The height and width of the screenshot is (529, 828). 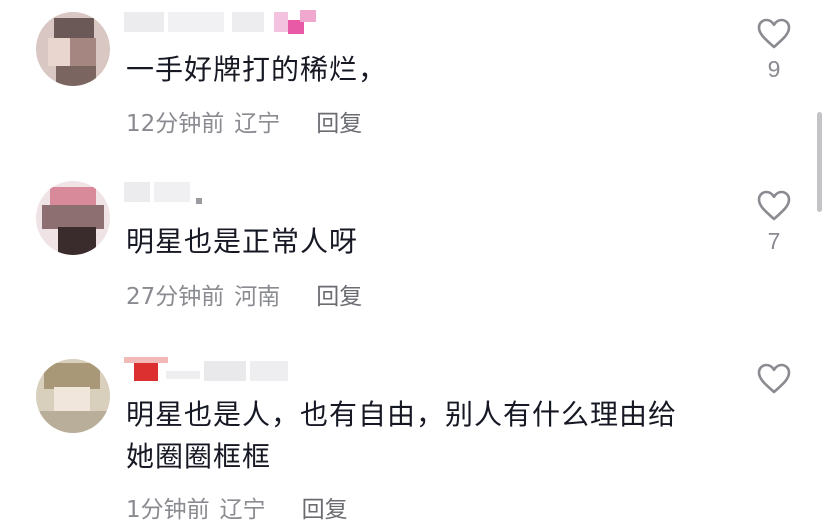 I want to click on like-button: 7, so click(x=774, y=222).